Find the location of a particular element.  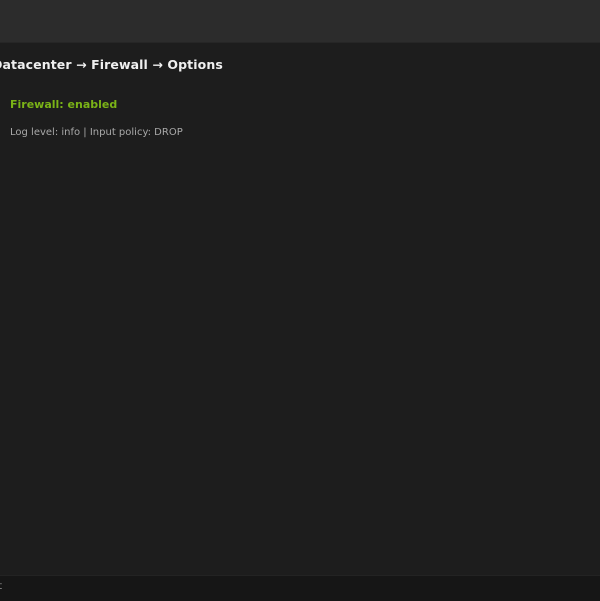

breadcrumb-text: Datacenter → Firewall → Options is located at coordinates (111, 64).